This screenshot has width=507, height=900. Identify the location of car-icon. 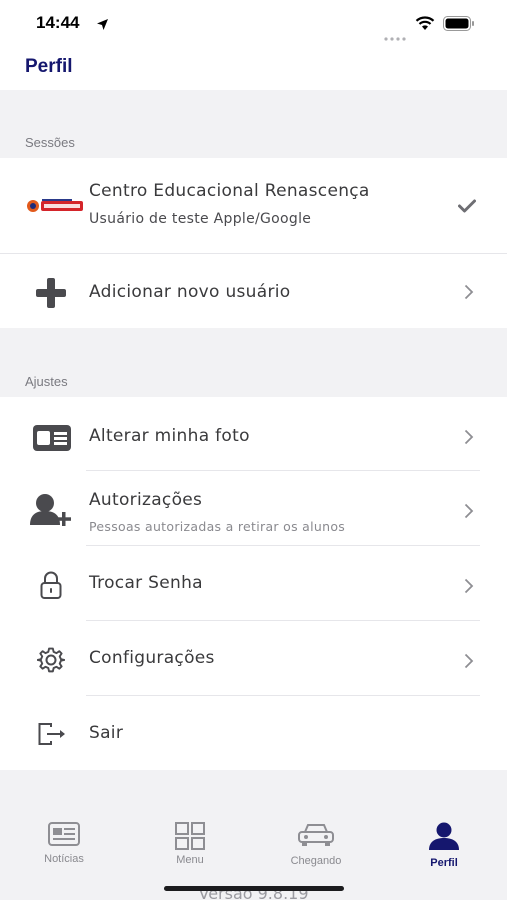
(316, 838).